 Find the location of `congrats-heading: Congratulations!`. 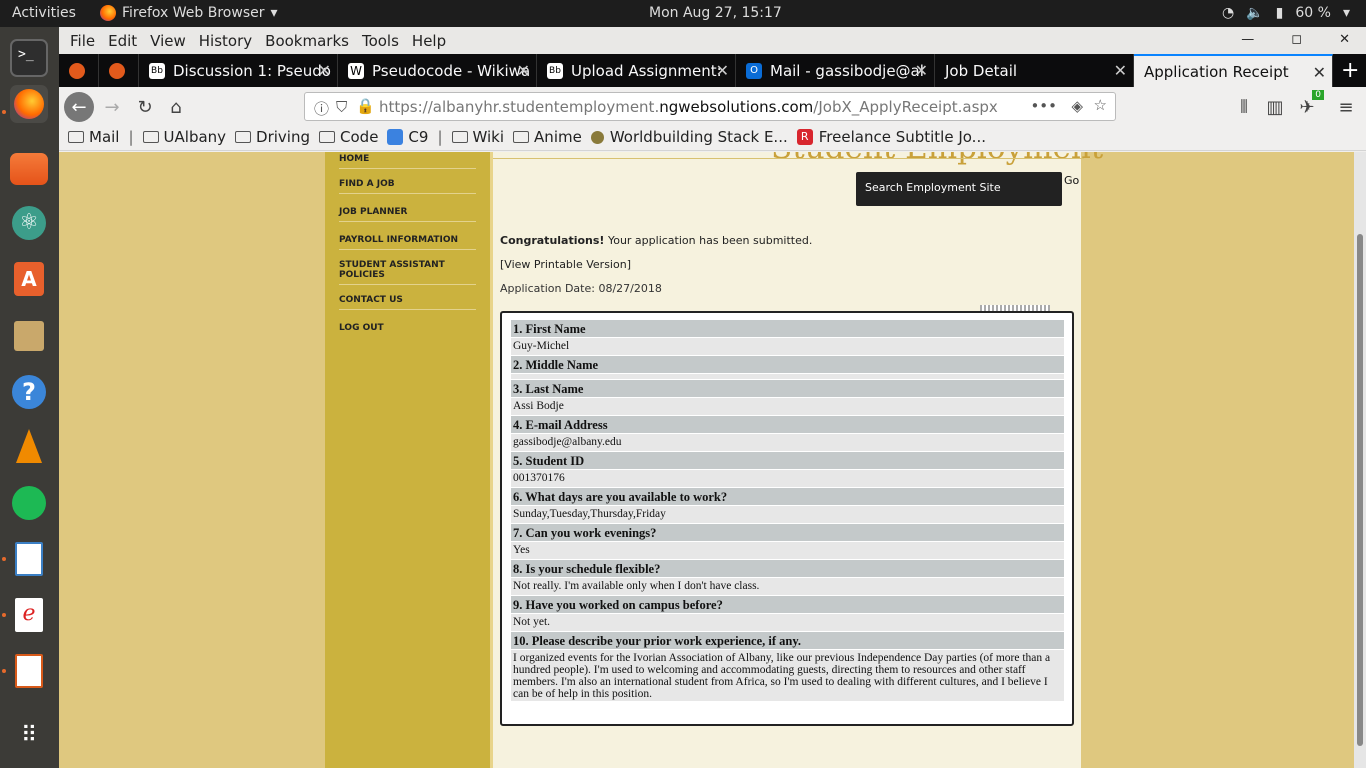

congrats-heading: Congratulations! is located at coordinates (552, 240).